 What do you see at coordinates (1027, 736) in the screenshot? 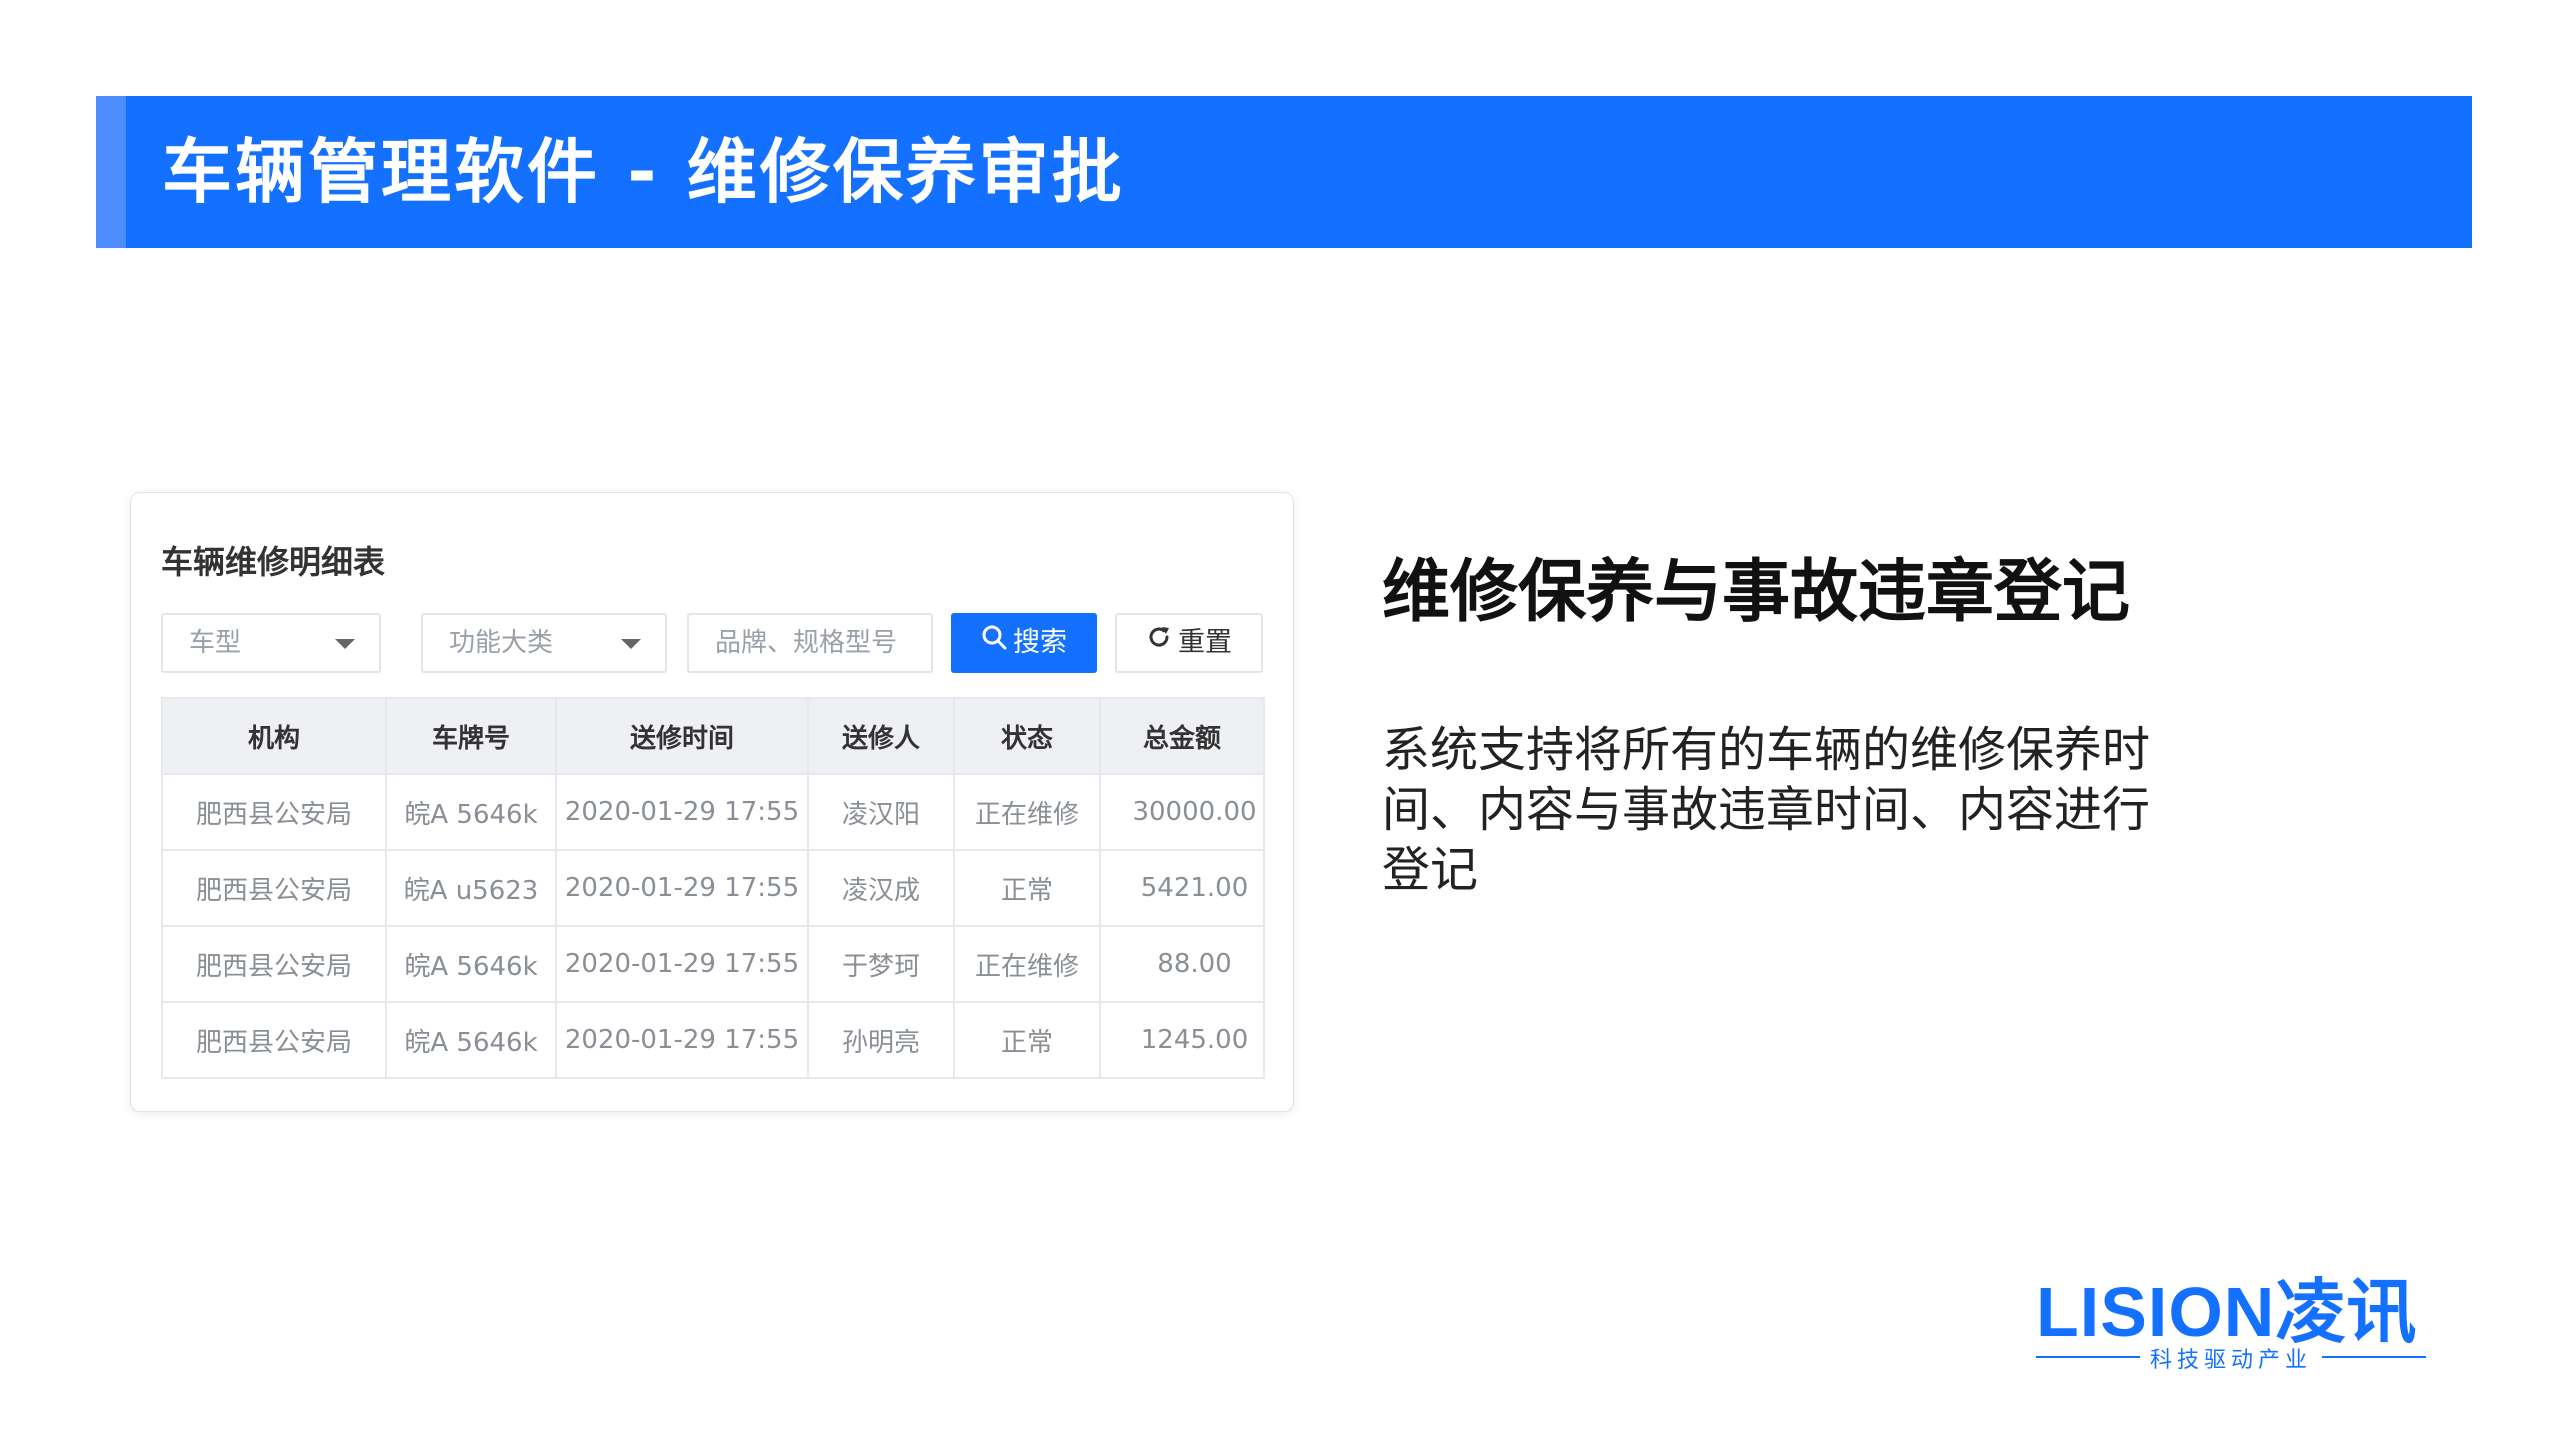
I see `column-header-status: 状态` at bounding box center [1027, 736].